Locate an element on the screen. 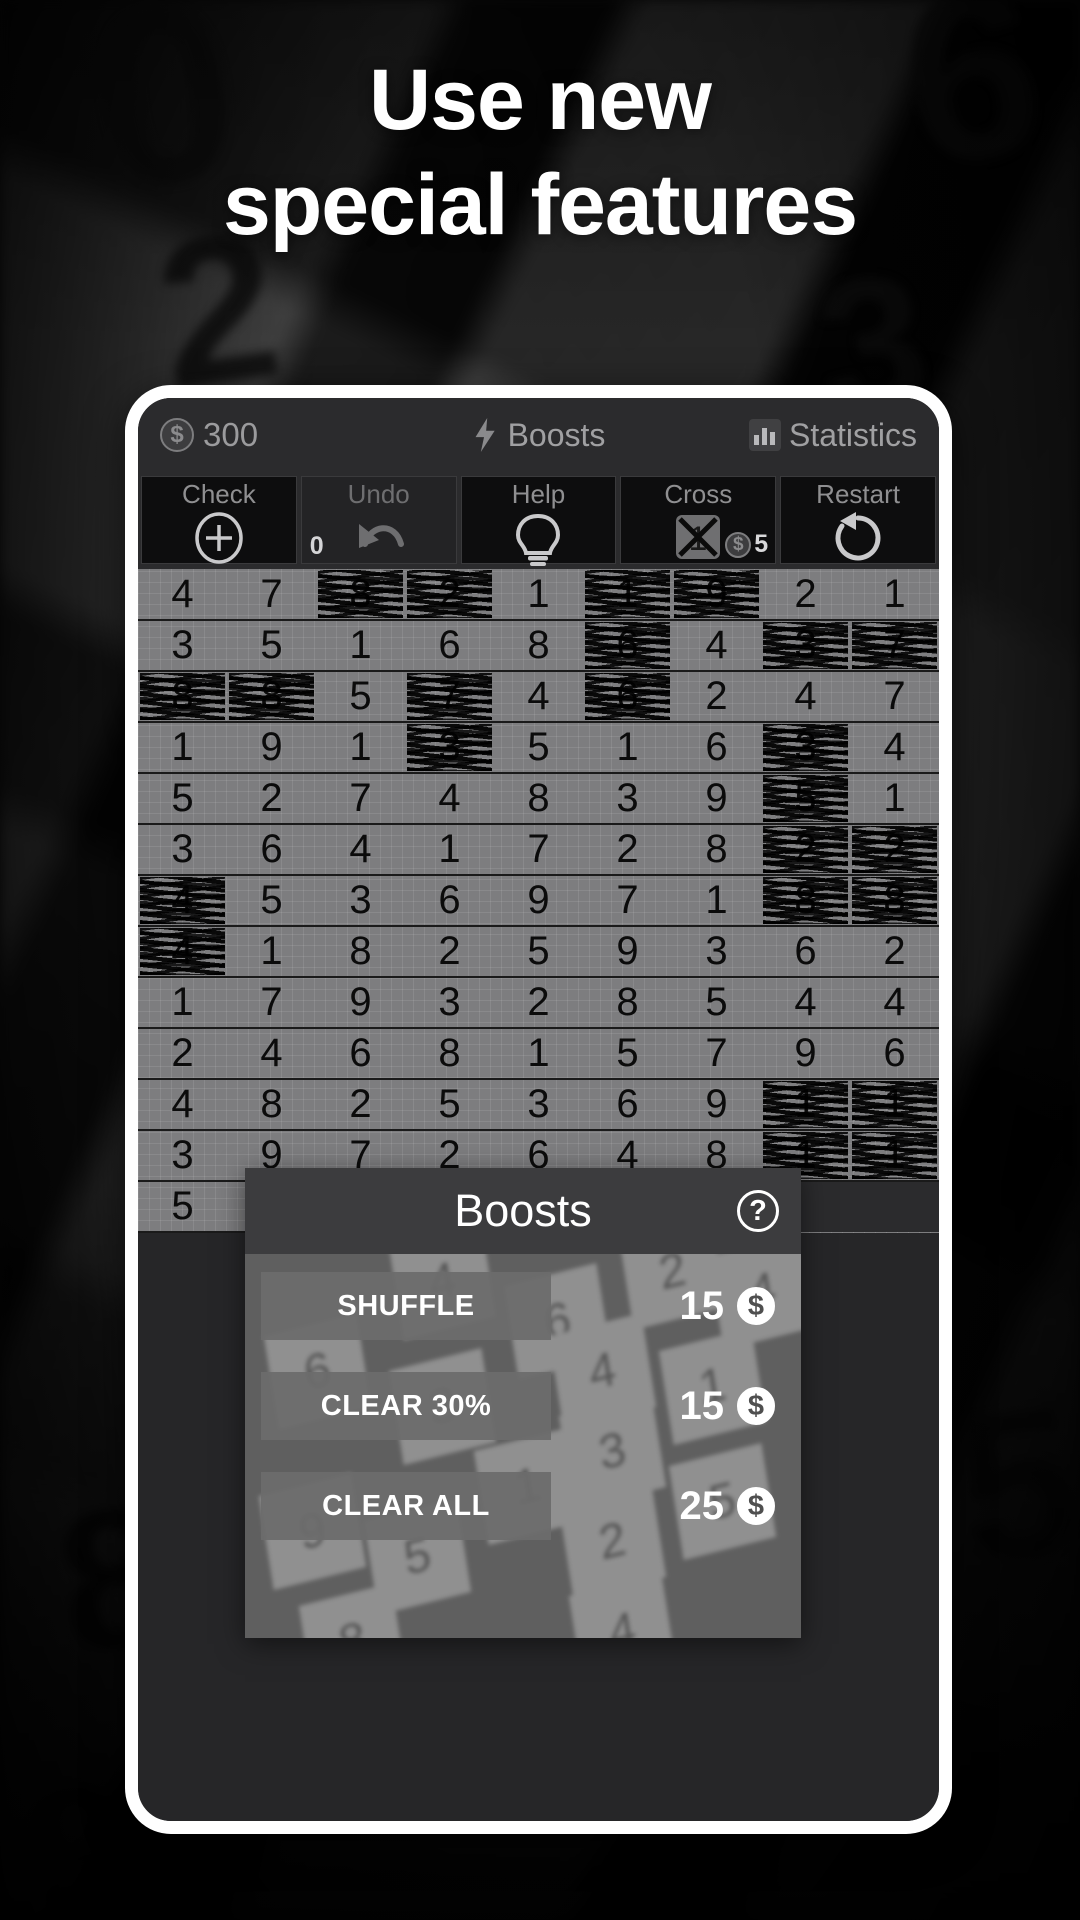  boosts-menu-button: Boosts is located at coordinates (538, 435).